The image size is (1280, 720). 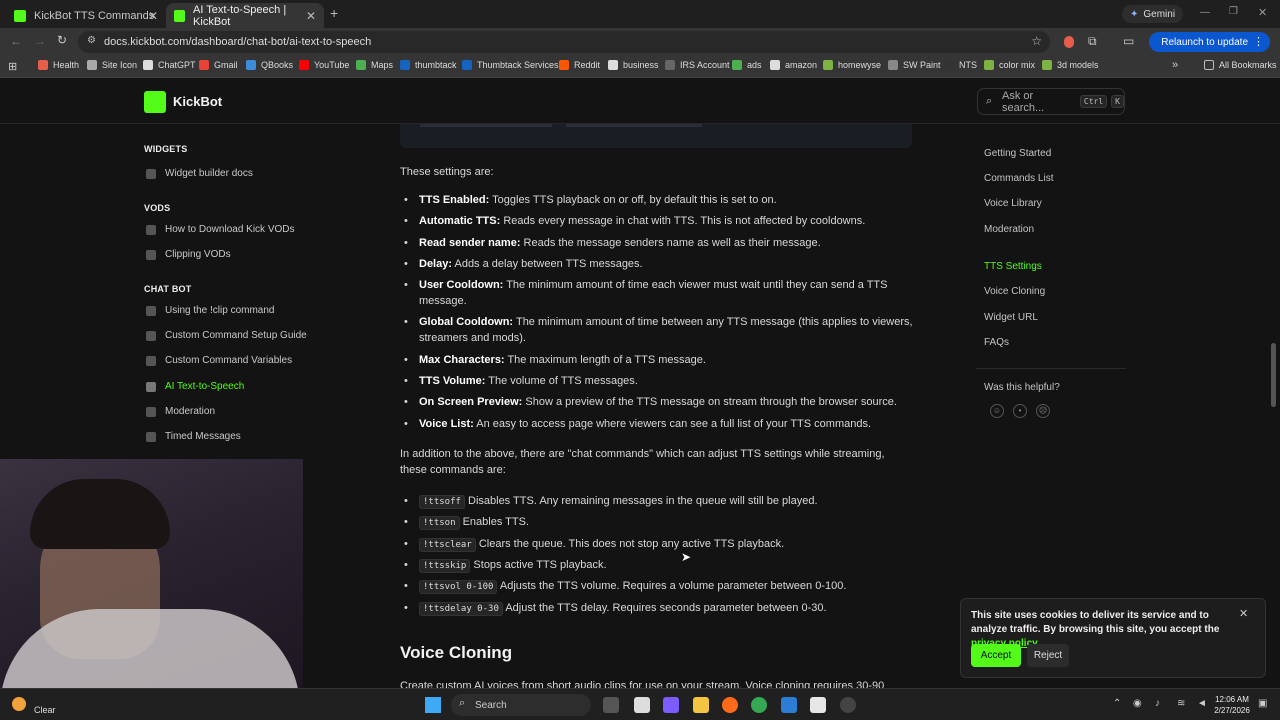 What do you see at coordinates (169, 65) in the screenshot?
I see `bookmark-item: ChatGPT` at bounding box center [169, 65].